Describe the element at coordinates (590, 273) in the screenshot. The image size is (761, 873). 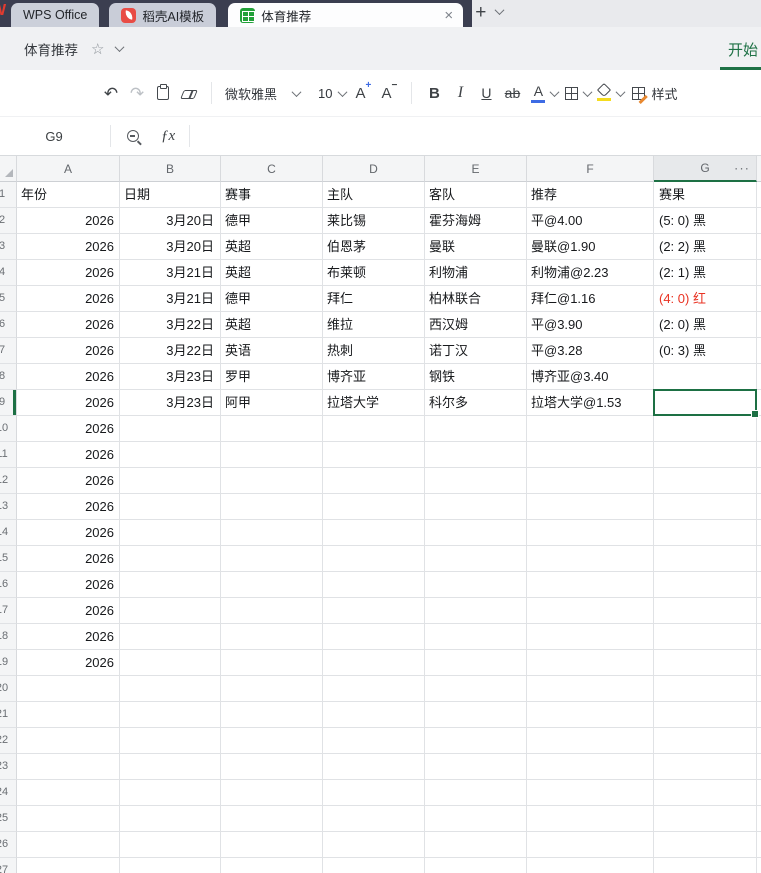
I see `cell-recommendation: 利物浦@2.23` at that location.